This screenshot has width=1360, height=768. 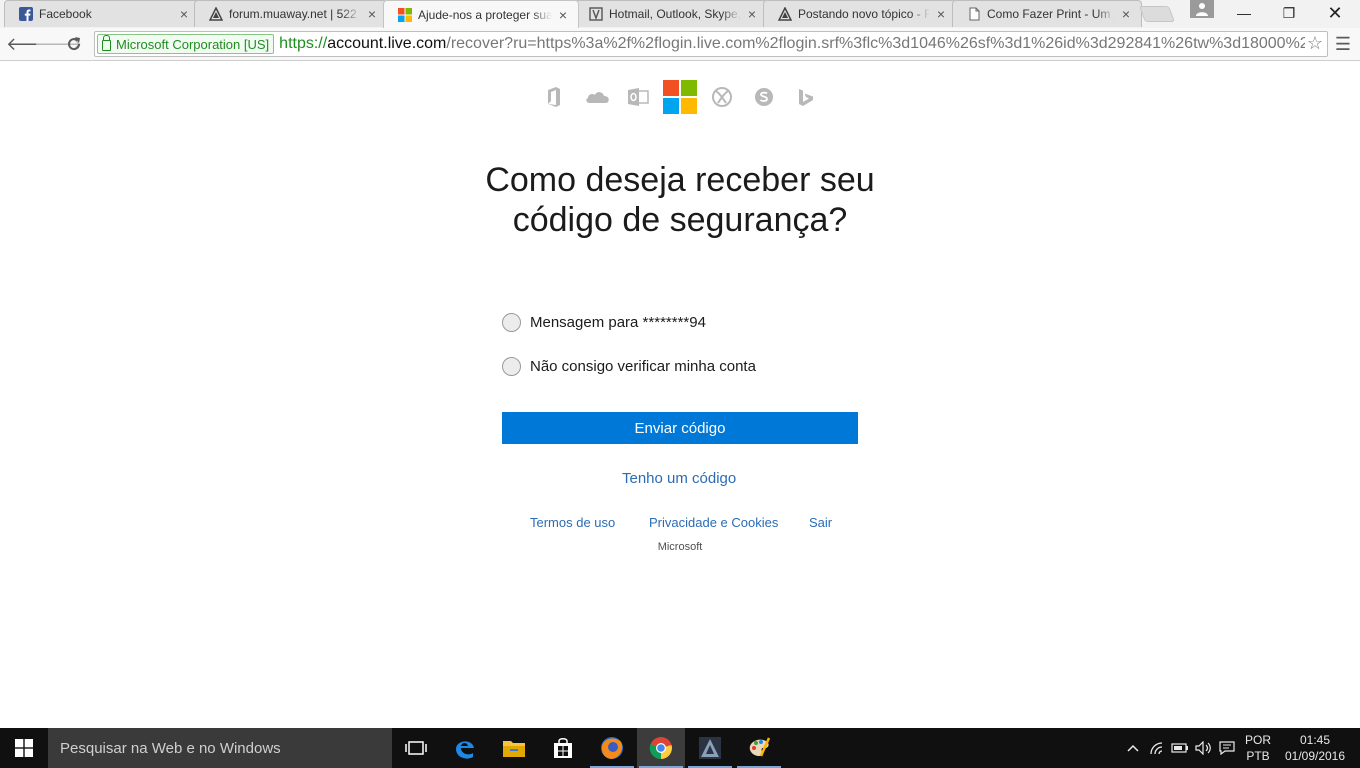 I want to click on taskbar-clock: 01:45 01/09/2016, so click(x=1315, y=748).